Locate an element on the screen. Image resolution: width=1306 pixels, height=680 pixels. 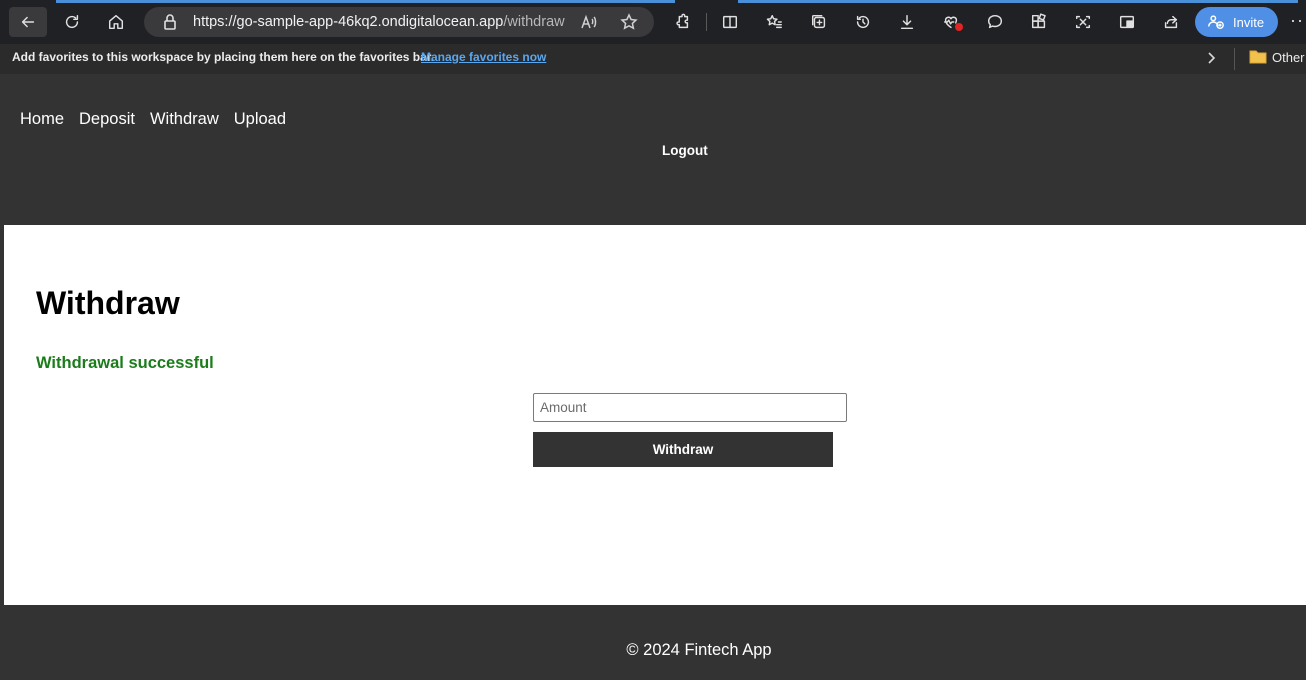
download-icon is located at coordinates (907, 22).